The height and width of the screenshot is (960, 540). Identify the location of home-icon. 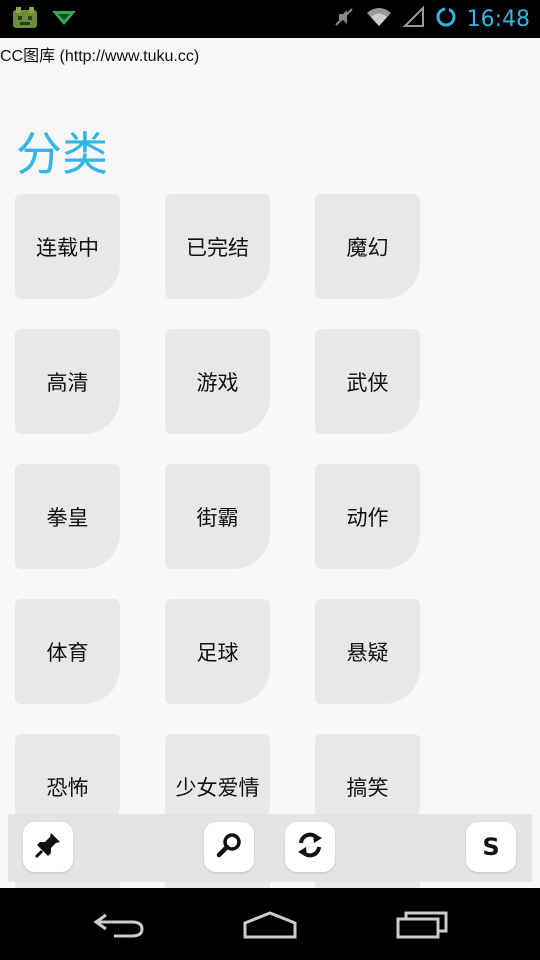
(270, 926).